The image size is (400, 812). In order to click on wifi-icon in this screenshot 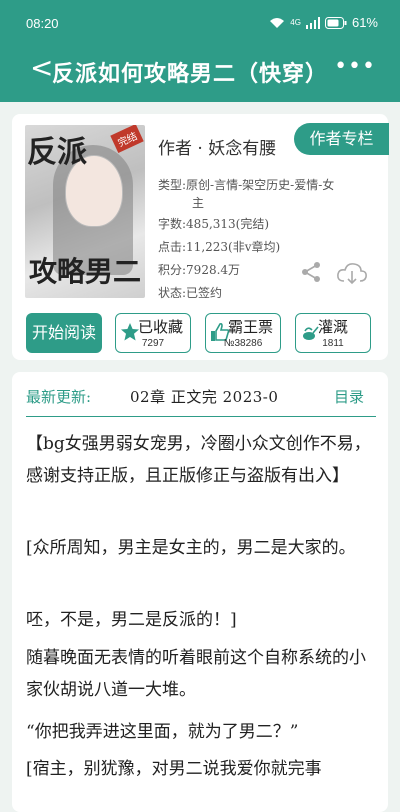, I will do `click(277, 22)`.